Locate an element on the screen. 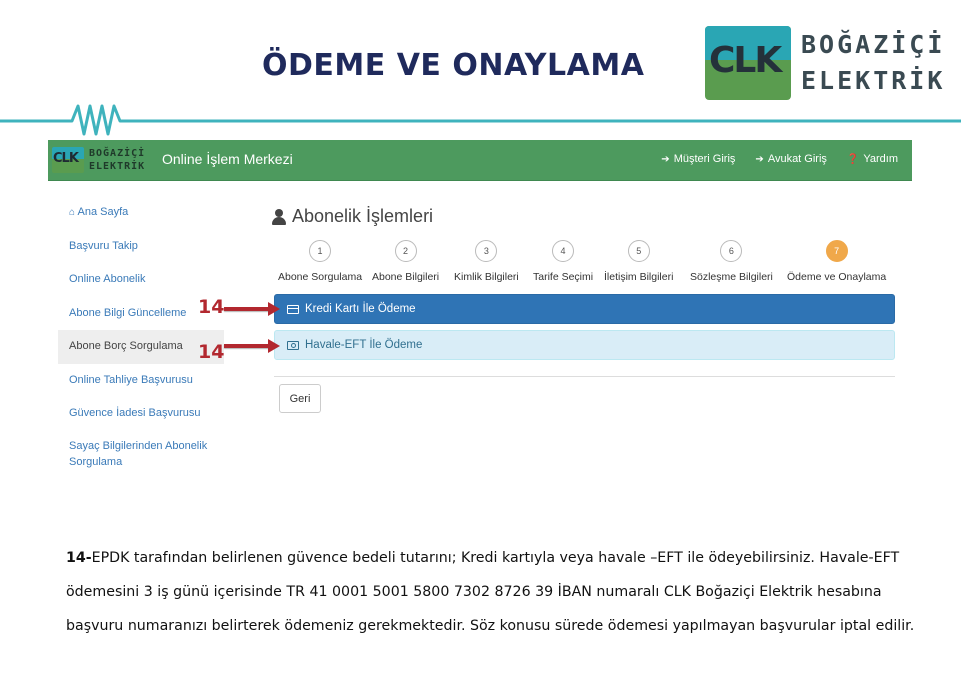  sidebar-item-online-tahliye: Online Tahliye Başvurusu is located at coordinates (141, 381).